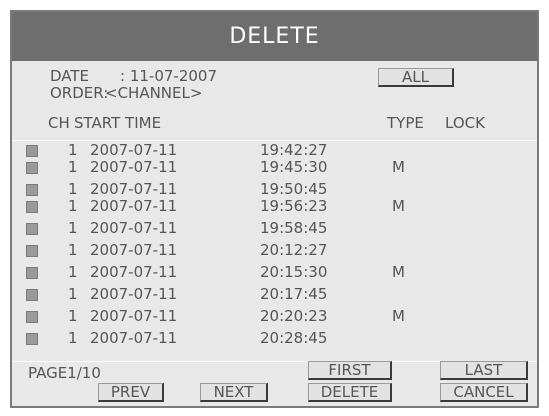 Image resolution: width=549 pixels, height=416 pixels. What do you see at coordinates (118, 123) in the screenshot?
I see `column-header-start-time: START TIME` at bounding box center [118, 123].